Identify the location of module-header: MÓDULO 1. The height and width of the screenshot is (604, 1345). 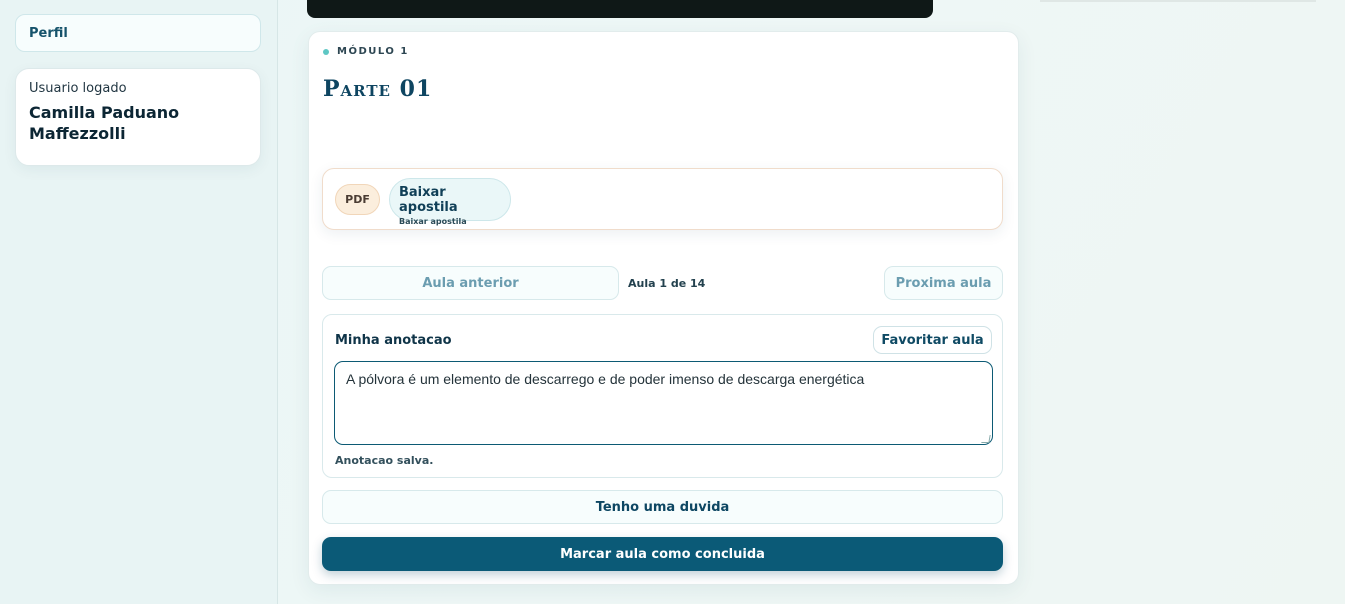
(366, 51).